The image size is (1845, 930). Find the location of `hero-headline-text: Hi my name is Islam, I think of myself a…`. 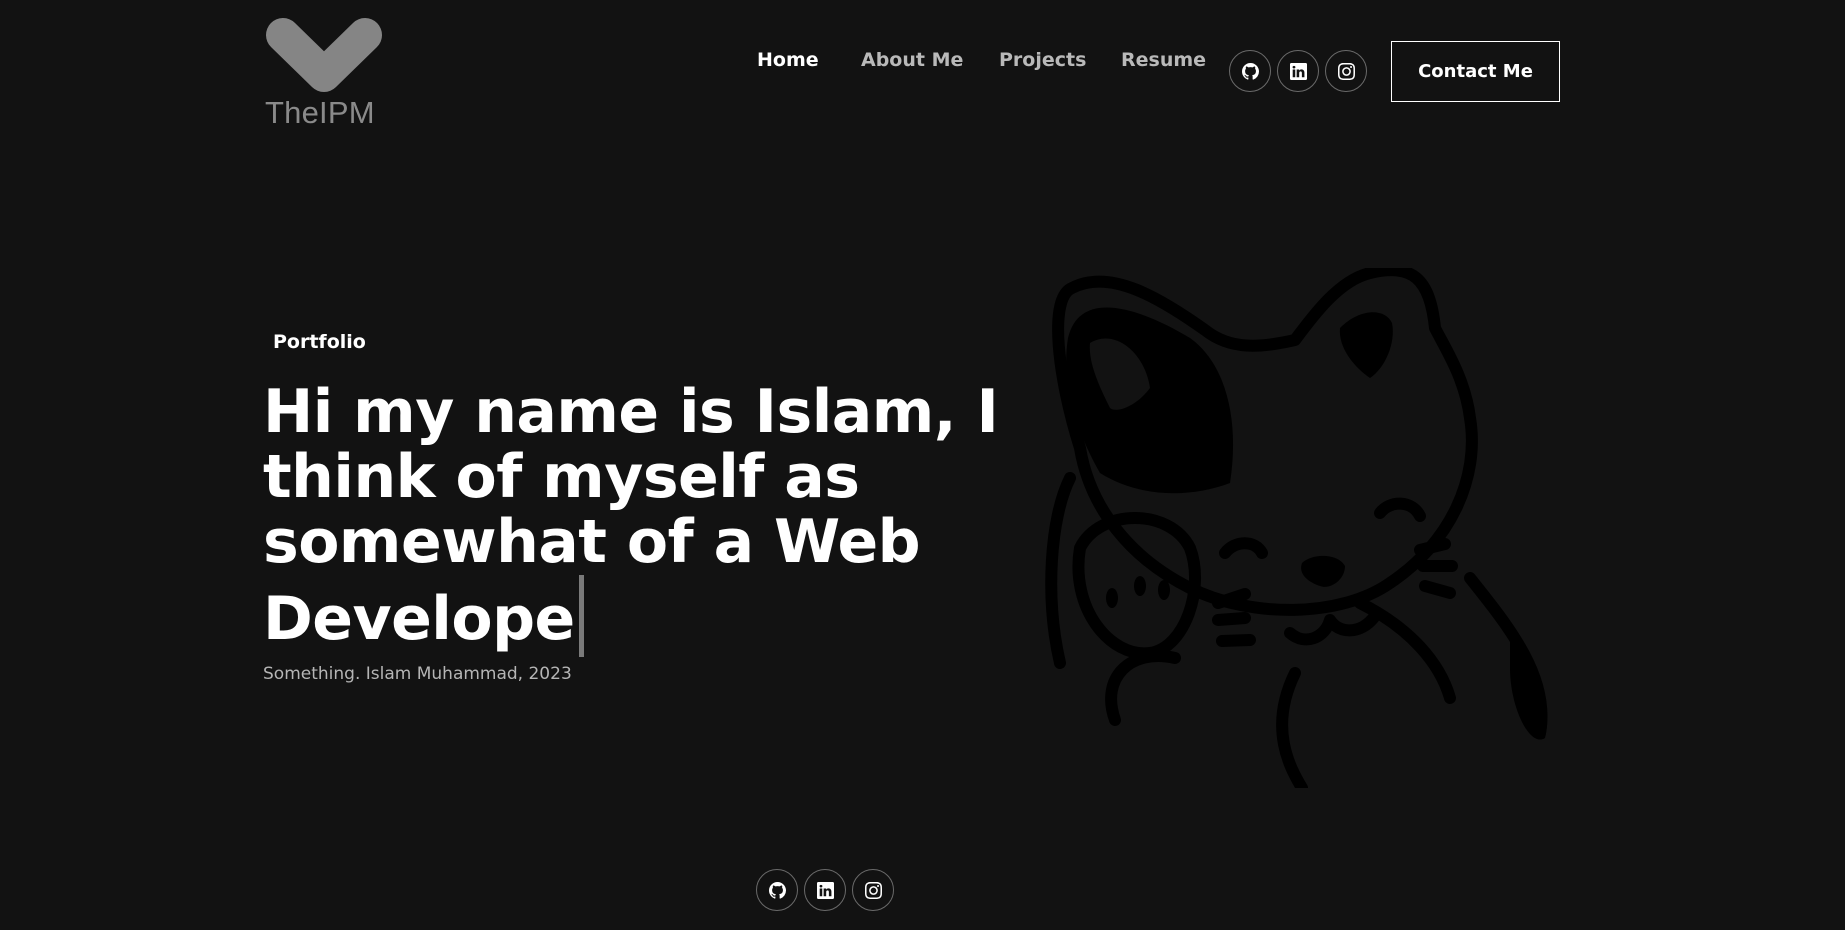

hero-headline-text: Hi my name is Islam, I think of myself a… is located at coordinates (631, 515).